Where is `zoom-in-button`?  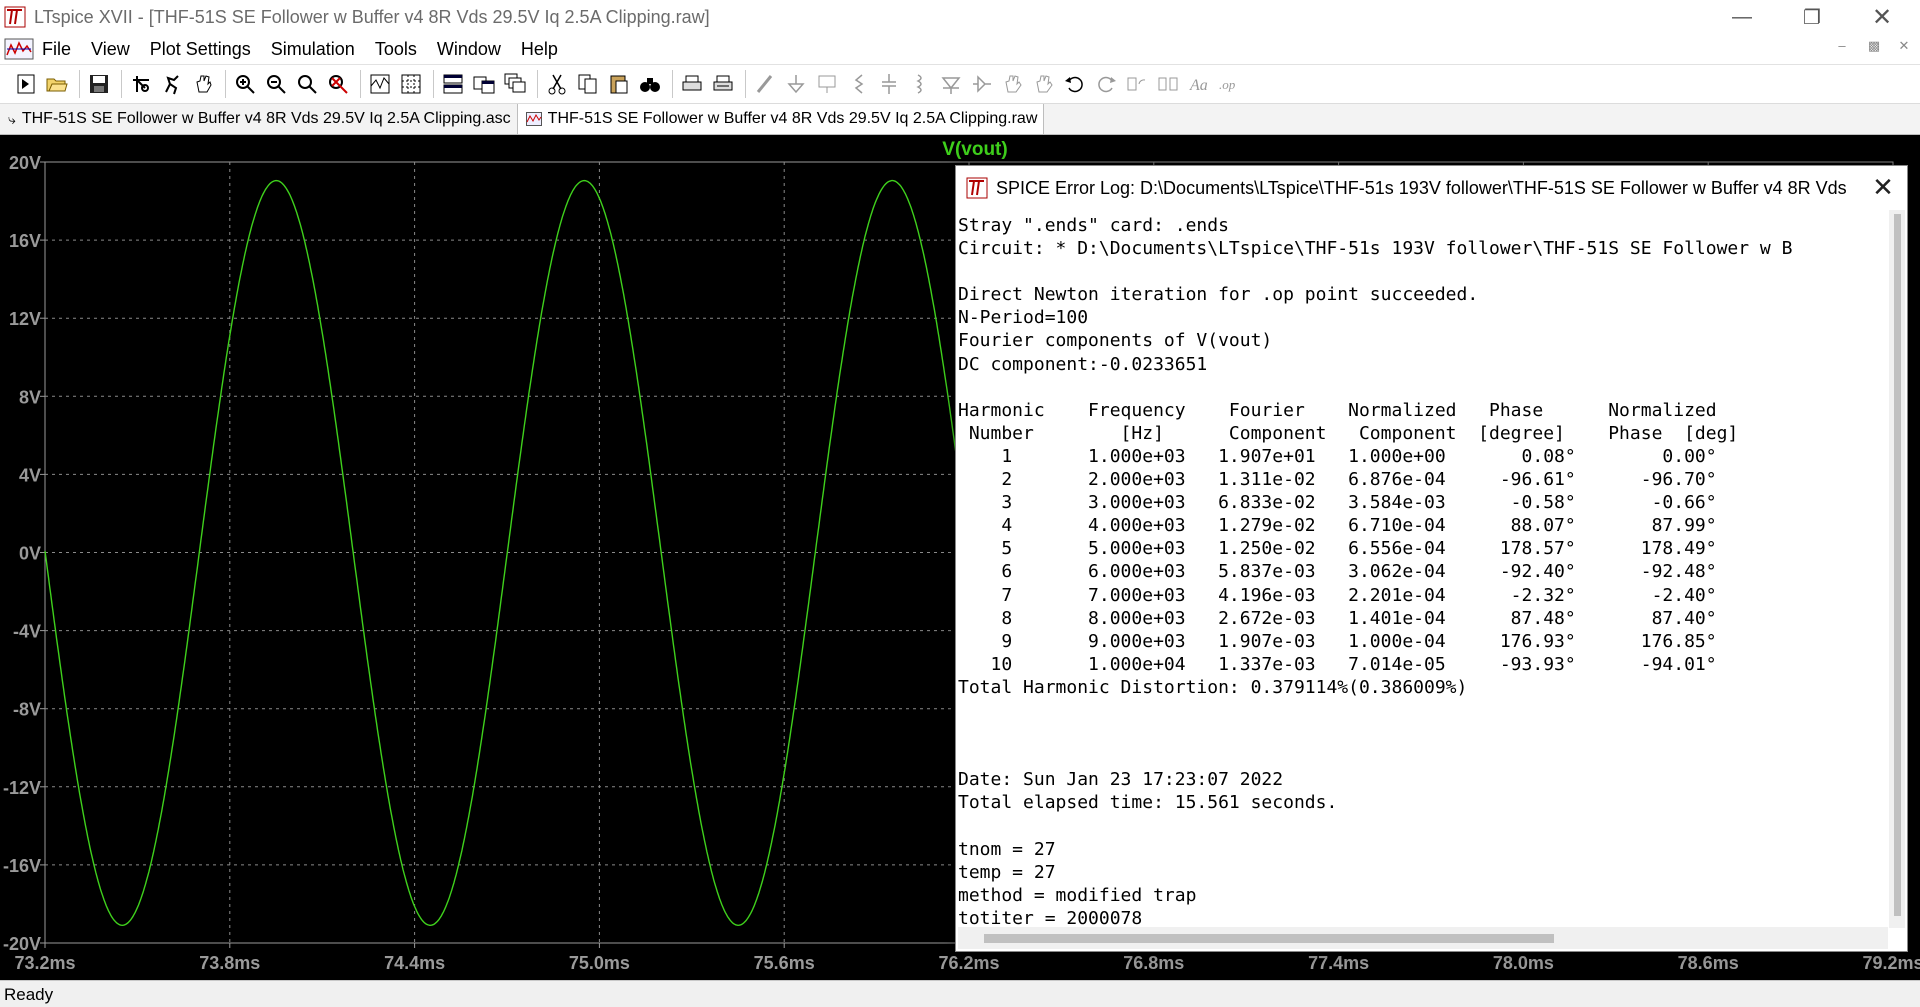 zoom-in-button is located at coordinates (244, 84).